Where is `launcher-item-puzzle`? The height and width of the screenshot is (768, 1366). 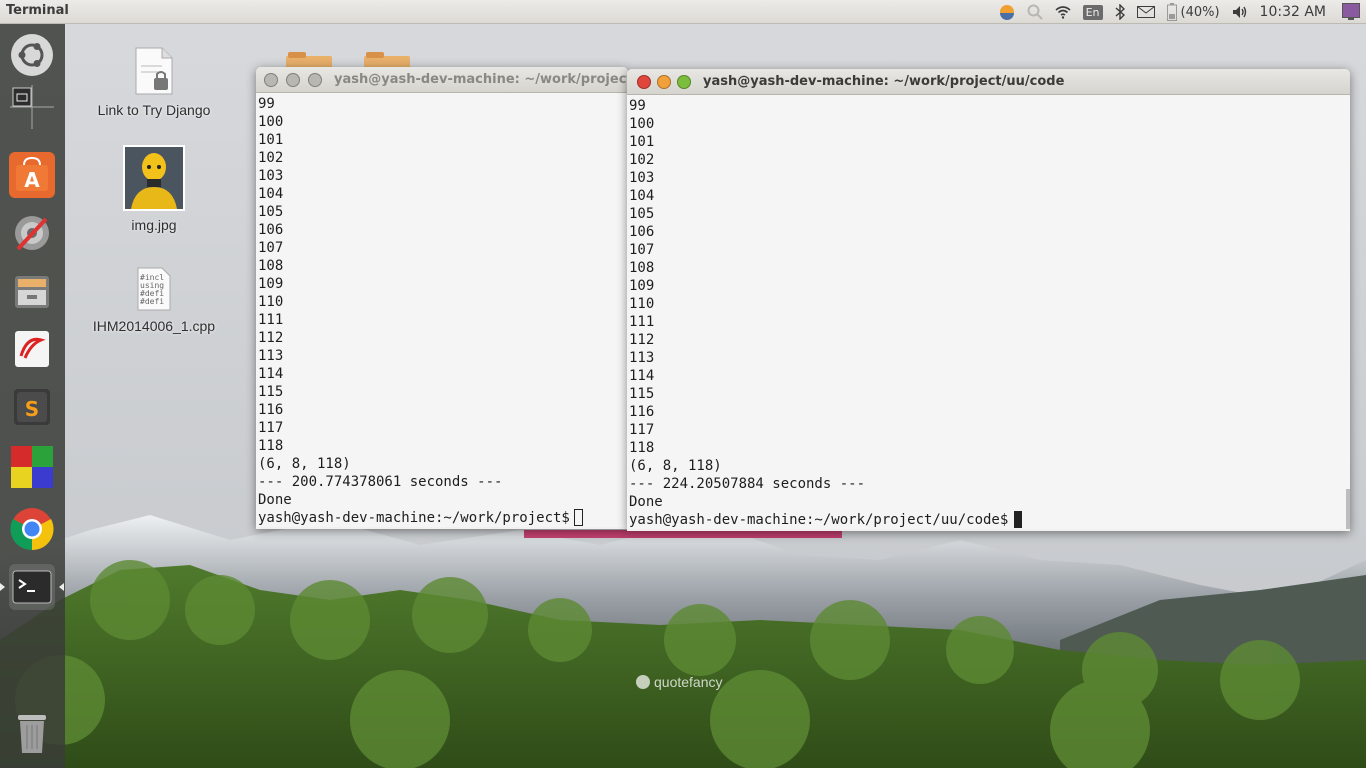
launcher-item-puzzle is located at coordinates (32, 467).